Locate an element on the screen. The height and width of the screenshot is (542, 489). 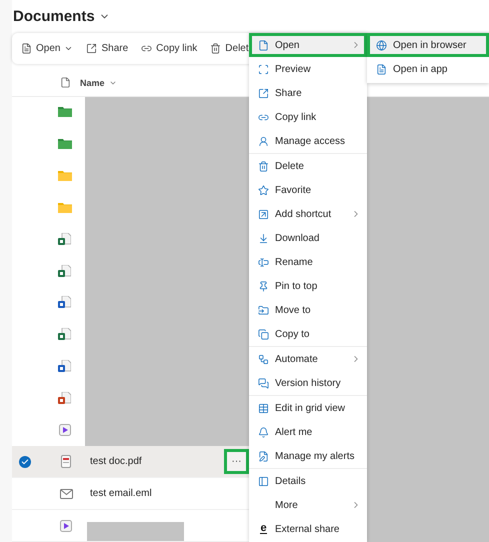
page-title: Documents is located at coordinates (54, 17).